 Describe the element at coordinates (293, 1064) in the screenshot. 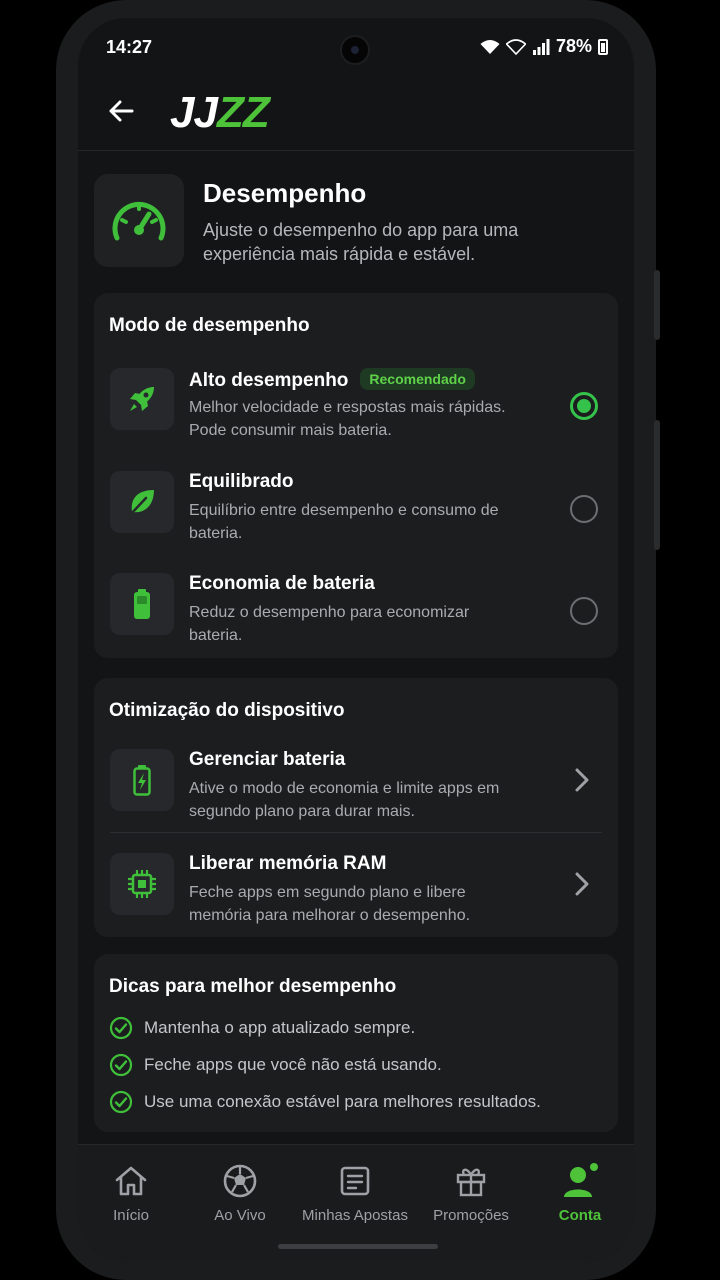

I see `tip-text: Feche apps que você não está usando.` at that location.